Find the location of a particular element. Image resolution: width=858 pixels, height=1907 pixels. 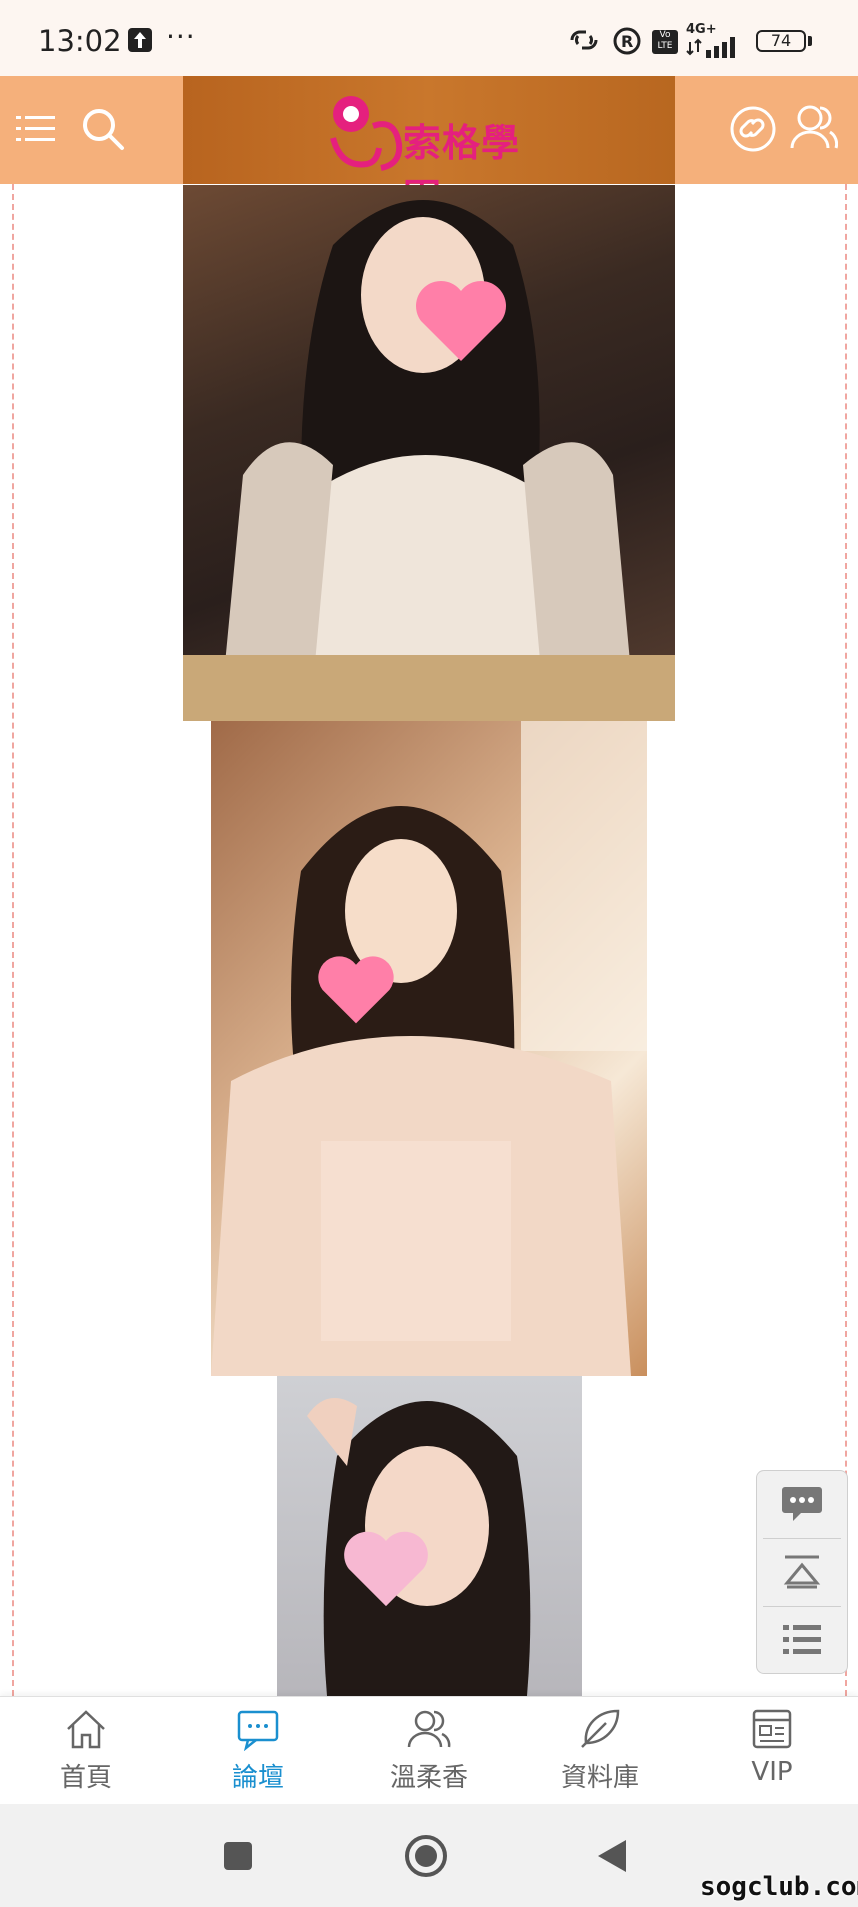

logo-mark-icon is located at coordinates (366, 133).